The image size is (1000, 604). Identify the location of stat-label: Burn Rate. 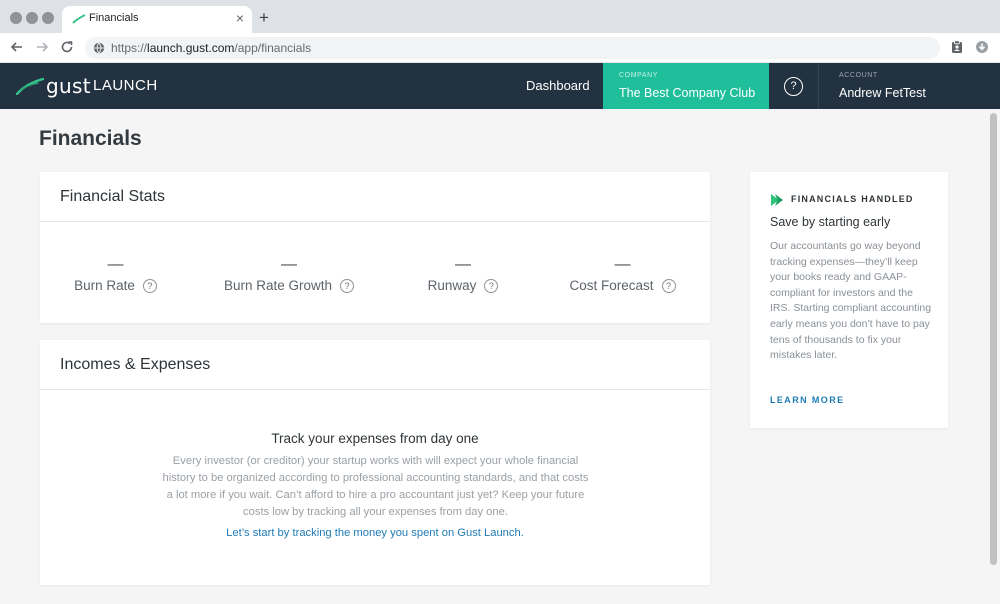
(104, 285).